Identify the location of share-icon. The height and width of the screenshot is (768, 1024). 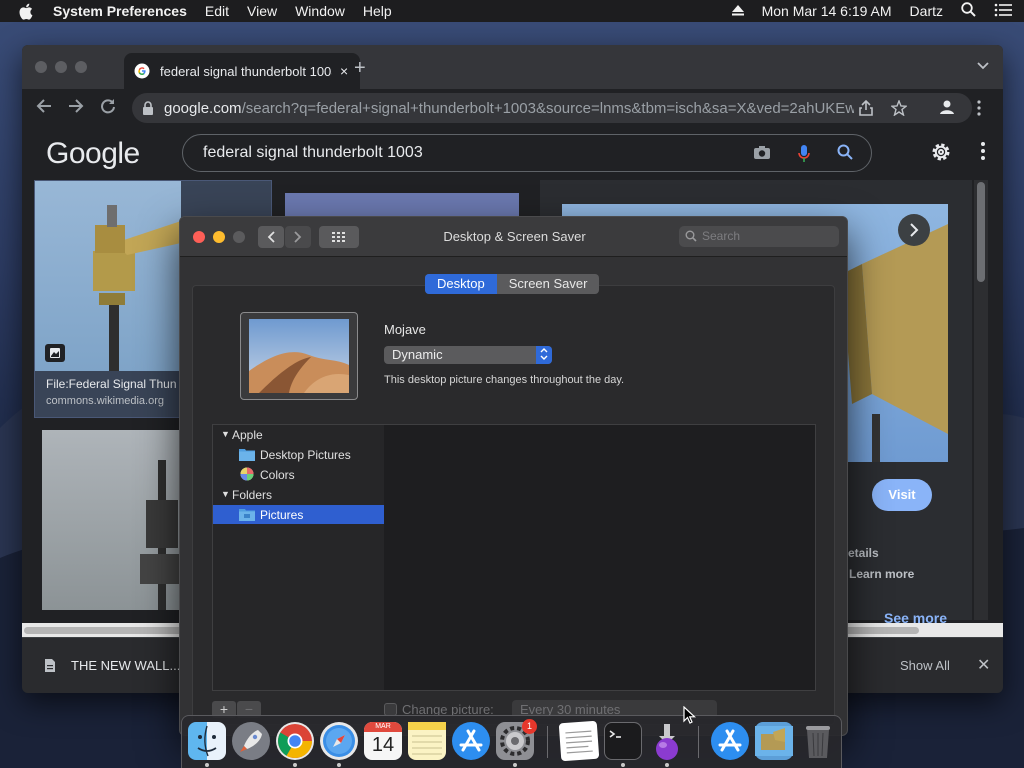
(866, 109).